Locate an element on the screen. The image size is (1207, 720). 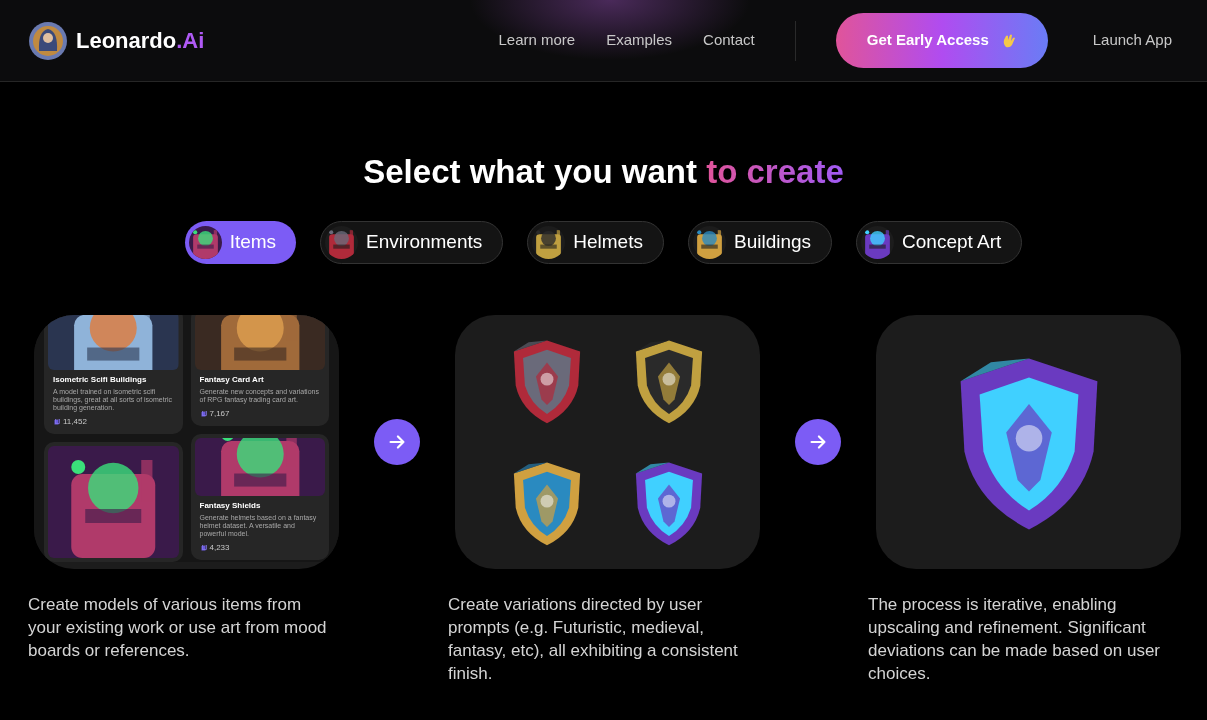
logo-text: Leonardo.Ai is located at coordinates (140, 41).